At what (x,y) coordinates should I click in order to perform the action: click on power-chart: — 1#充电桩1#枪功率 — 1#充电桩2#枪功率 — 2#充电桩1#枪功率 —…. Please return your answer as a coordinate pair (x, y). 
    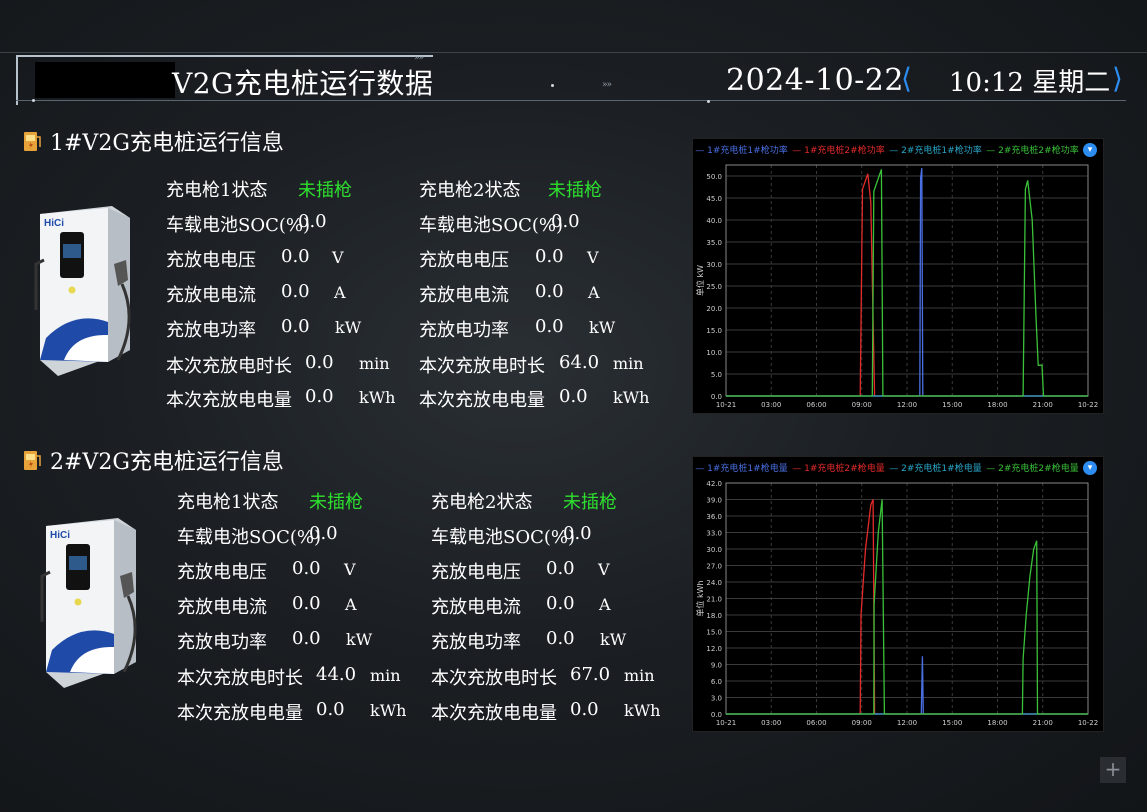
    Looking at the image, I should click on (898, 276).